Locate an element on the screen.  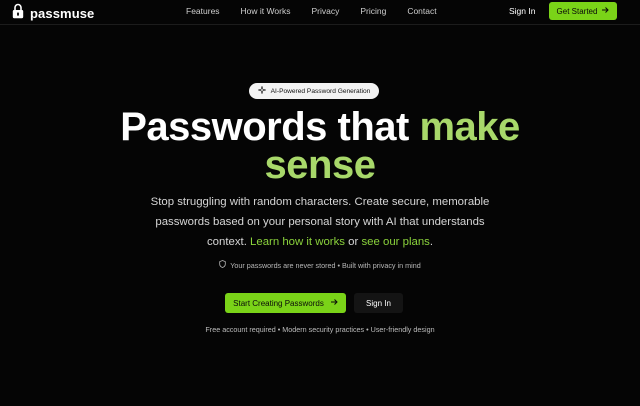
learn-how-link: Learn how it works is located at coordinates (297, 242).